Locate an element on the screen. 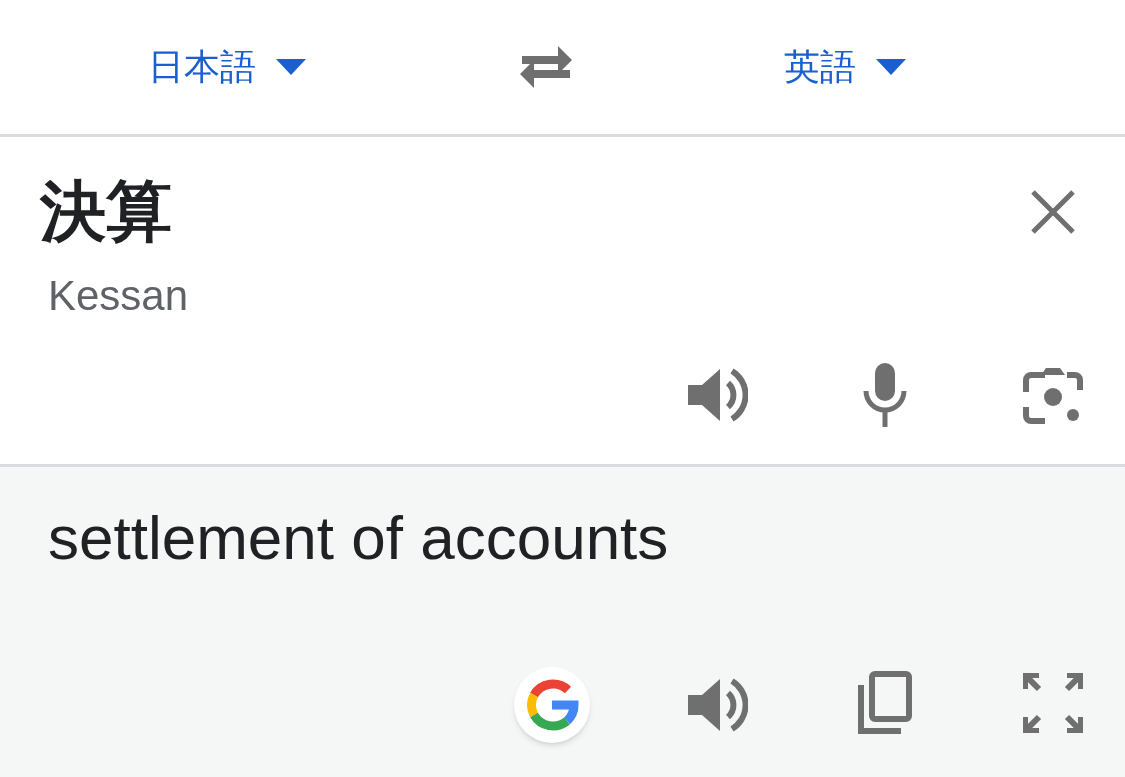 The image size is (1125, 777). g-logo-icon is located at coordinates (552, 705).